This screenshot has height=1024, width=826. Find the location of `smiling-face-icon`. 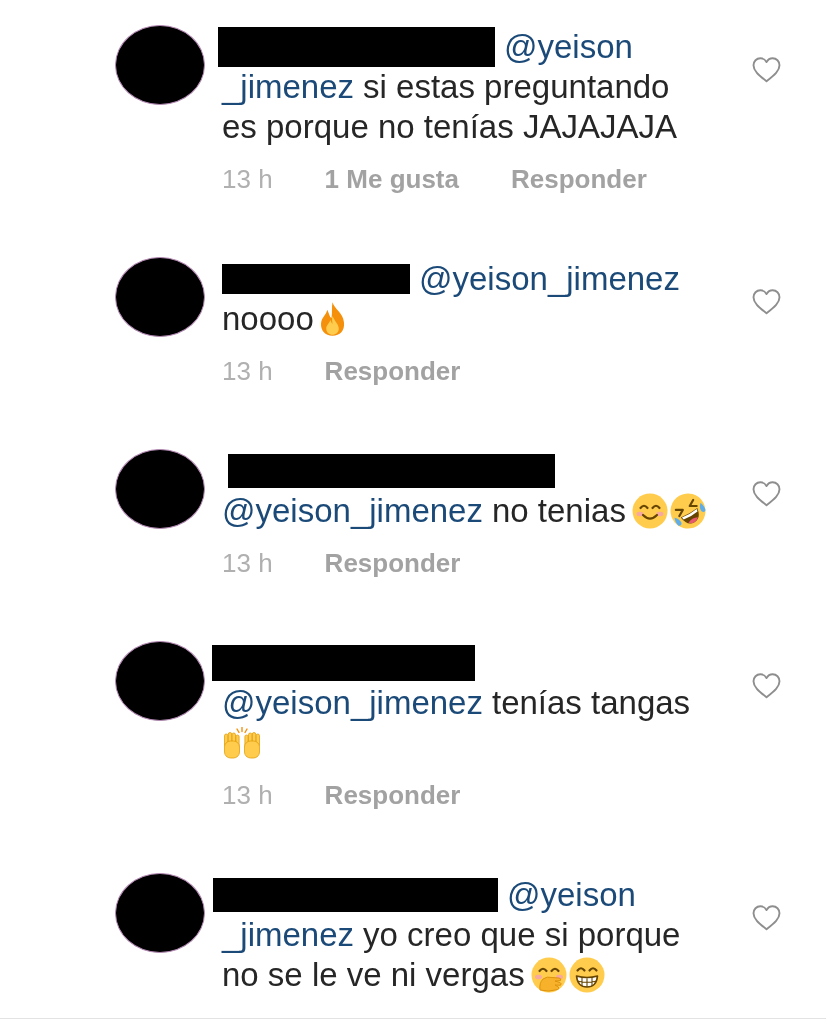

smiling-face-icon is located at coordinates (649, 511).